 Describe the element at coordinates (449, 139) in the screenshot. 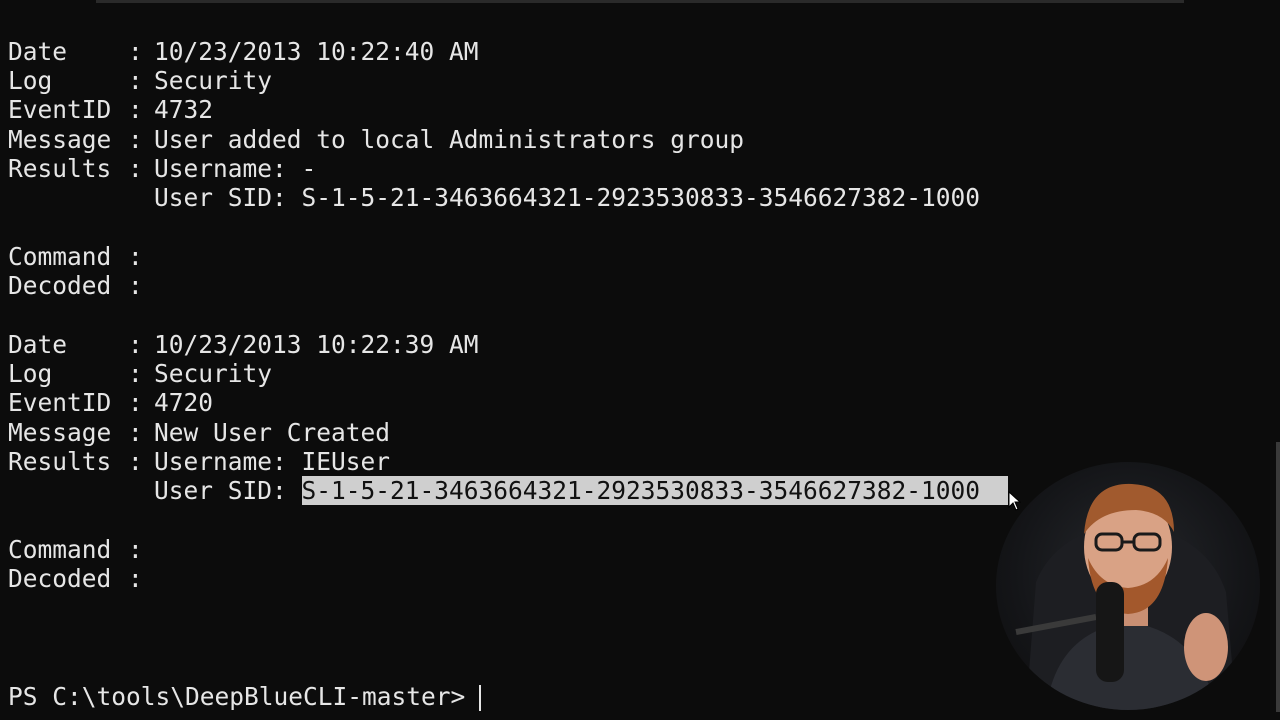

I see `field-value-message: User added to local Administrators group` at that location.